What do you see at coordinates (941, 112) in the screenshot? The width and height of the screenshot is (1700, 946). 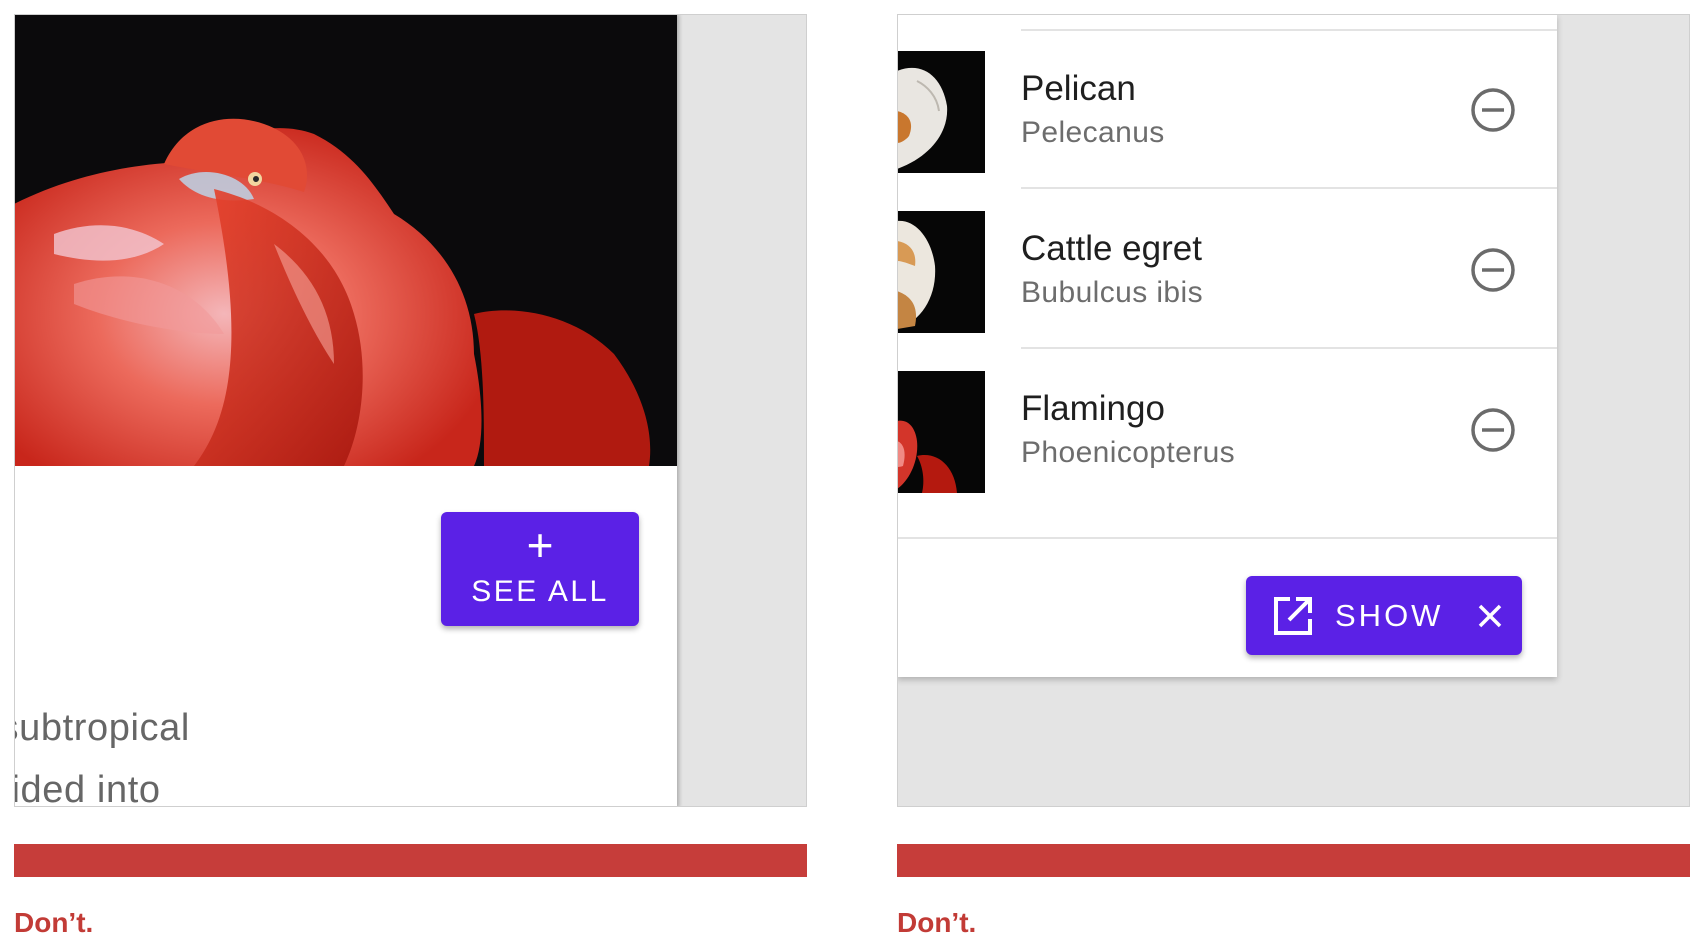 I see `pelican-thumbnail` at bounding box center [941, 112].